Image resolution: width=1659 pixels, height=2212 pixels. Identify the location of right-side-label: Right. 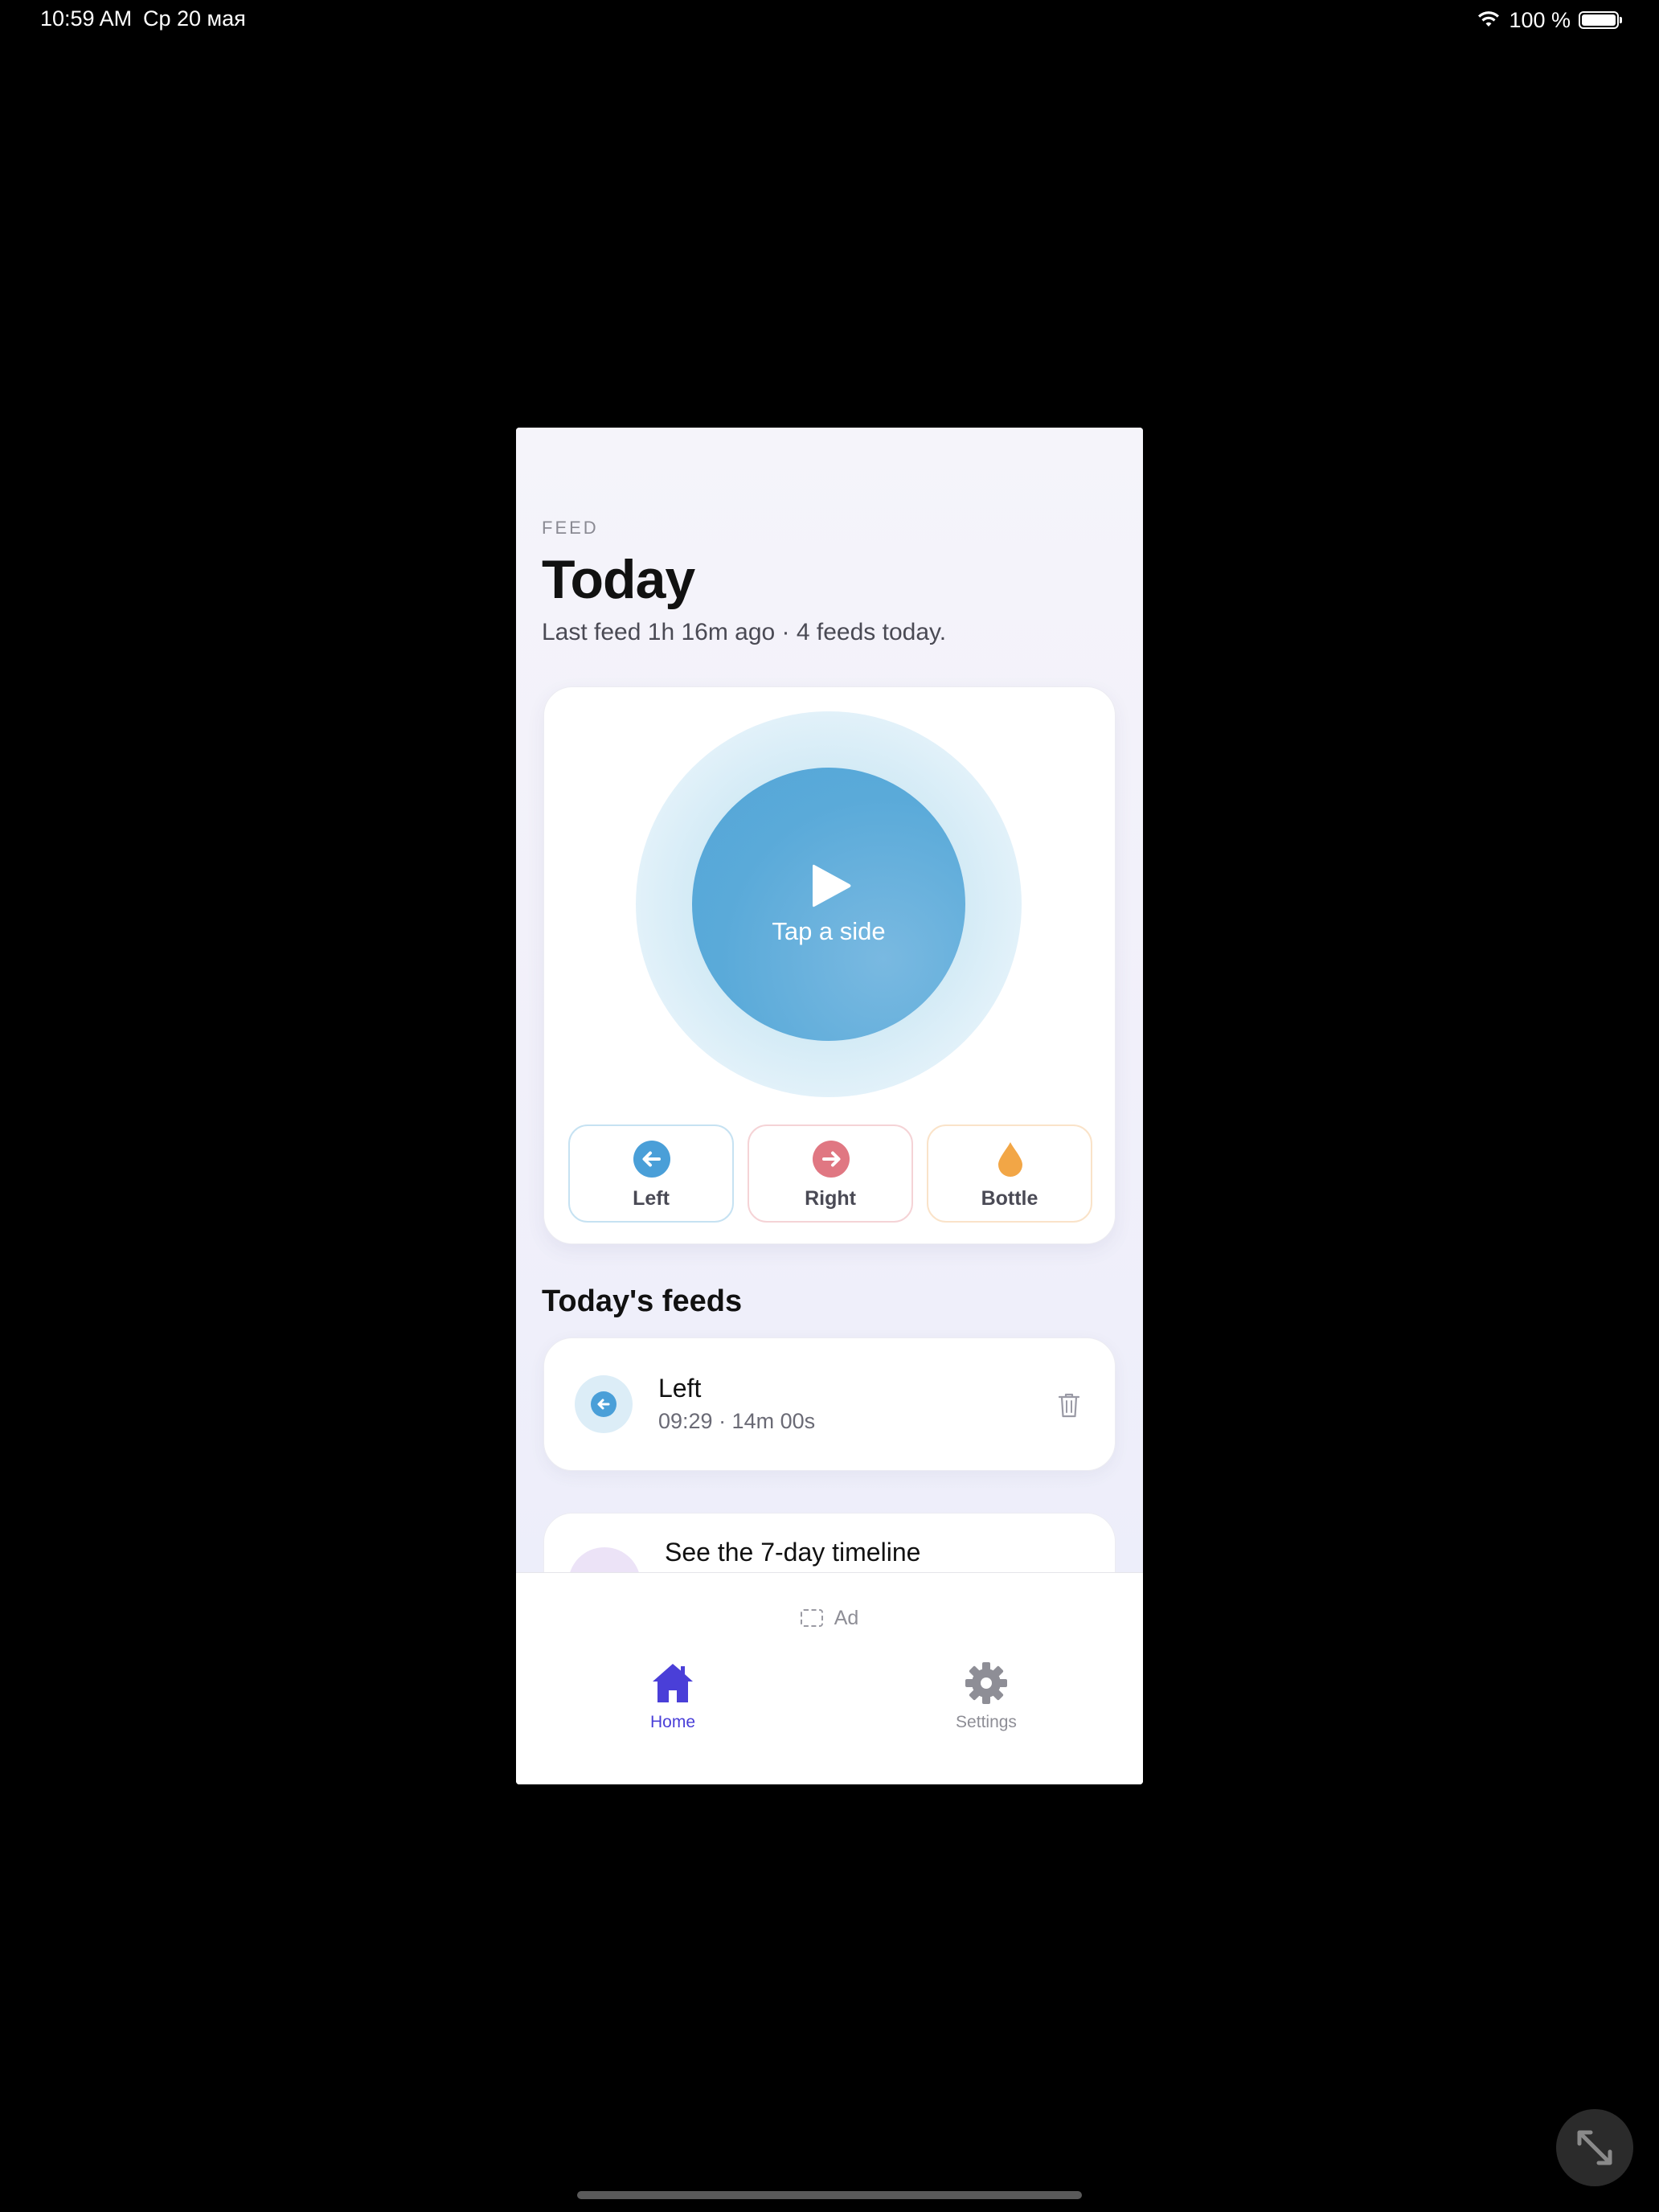
(830, 1198).